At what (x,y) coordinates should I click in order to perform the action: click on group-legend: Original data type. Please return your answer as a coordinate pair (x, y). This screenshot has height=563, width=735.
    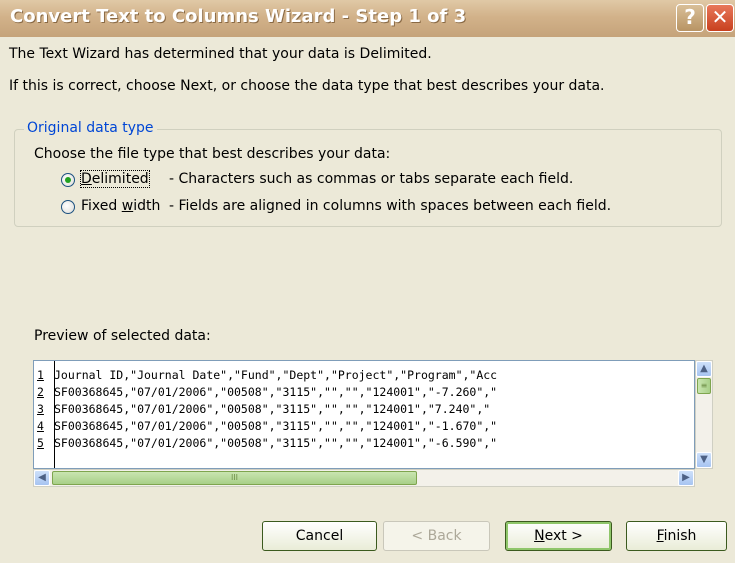
    Looking at the image, I should click on (90, 128).